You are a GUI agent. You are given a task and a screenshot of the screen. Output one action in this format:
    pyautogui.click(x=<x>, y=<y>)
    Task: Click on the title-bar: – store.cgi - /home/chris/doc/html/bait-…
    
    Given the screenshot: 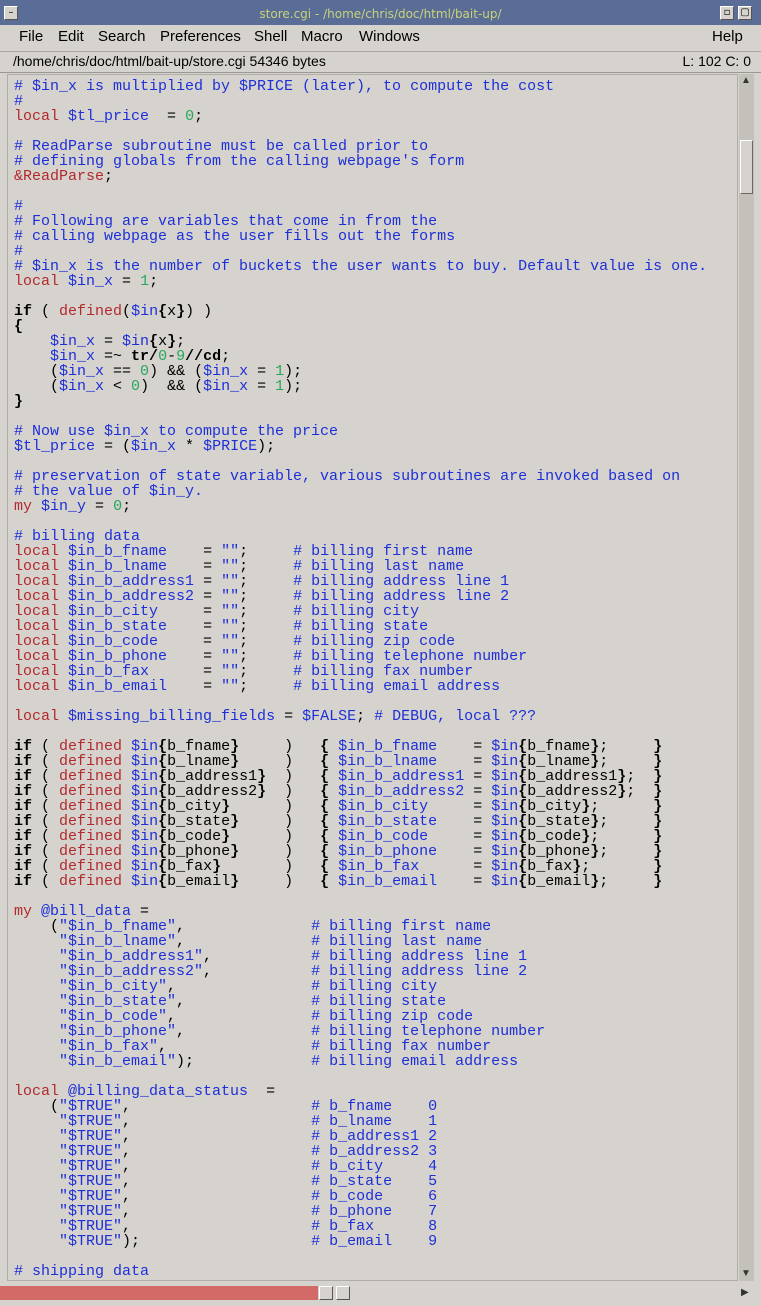 What is the action you would take?
    pyautogui.click(x=380, y=12)
    